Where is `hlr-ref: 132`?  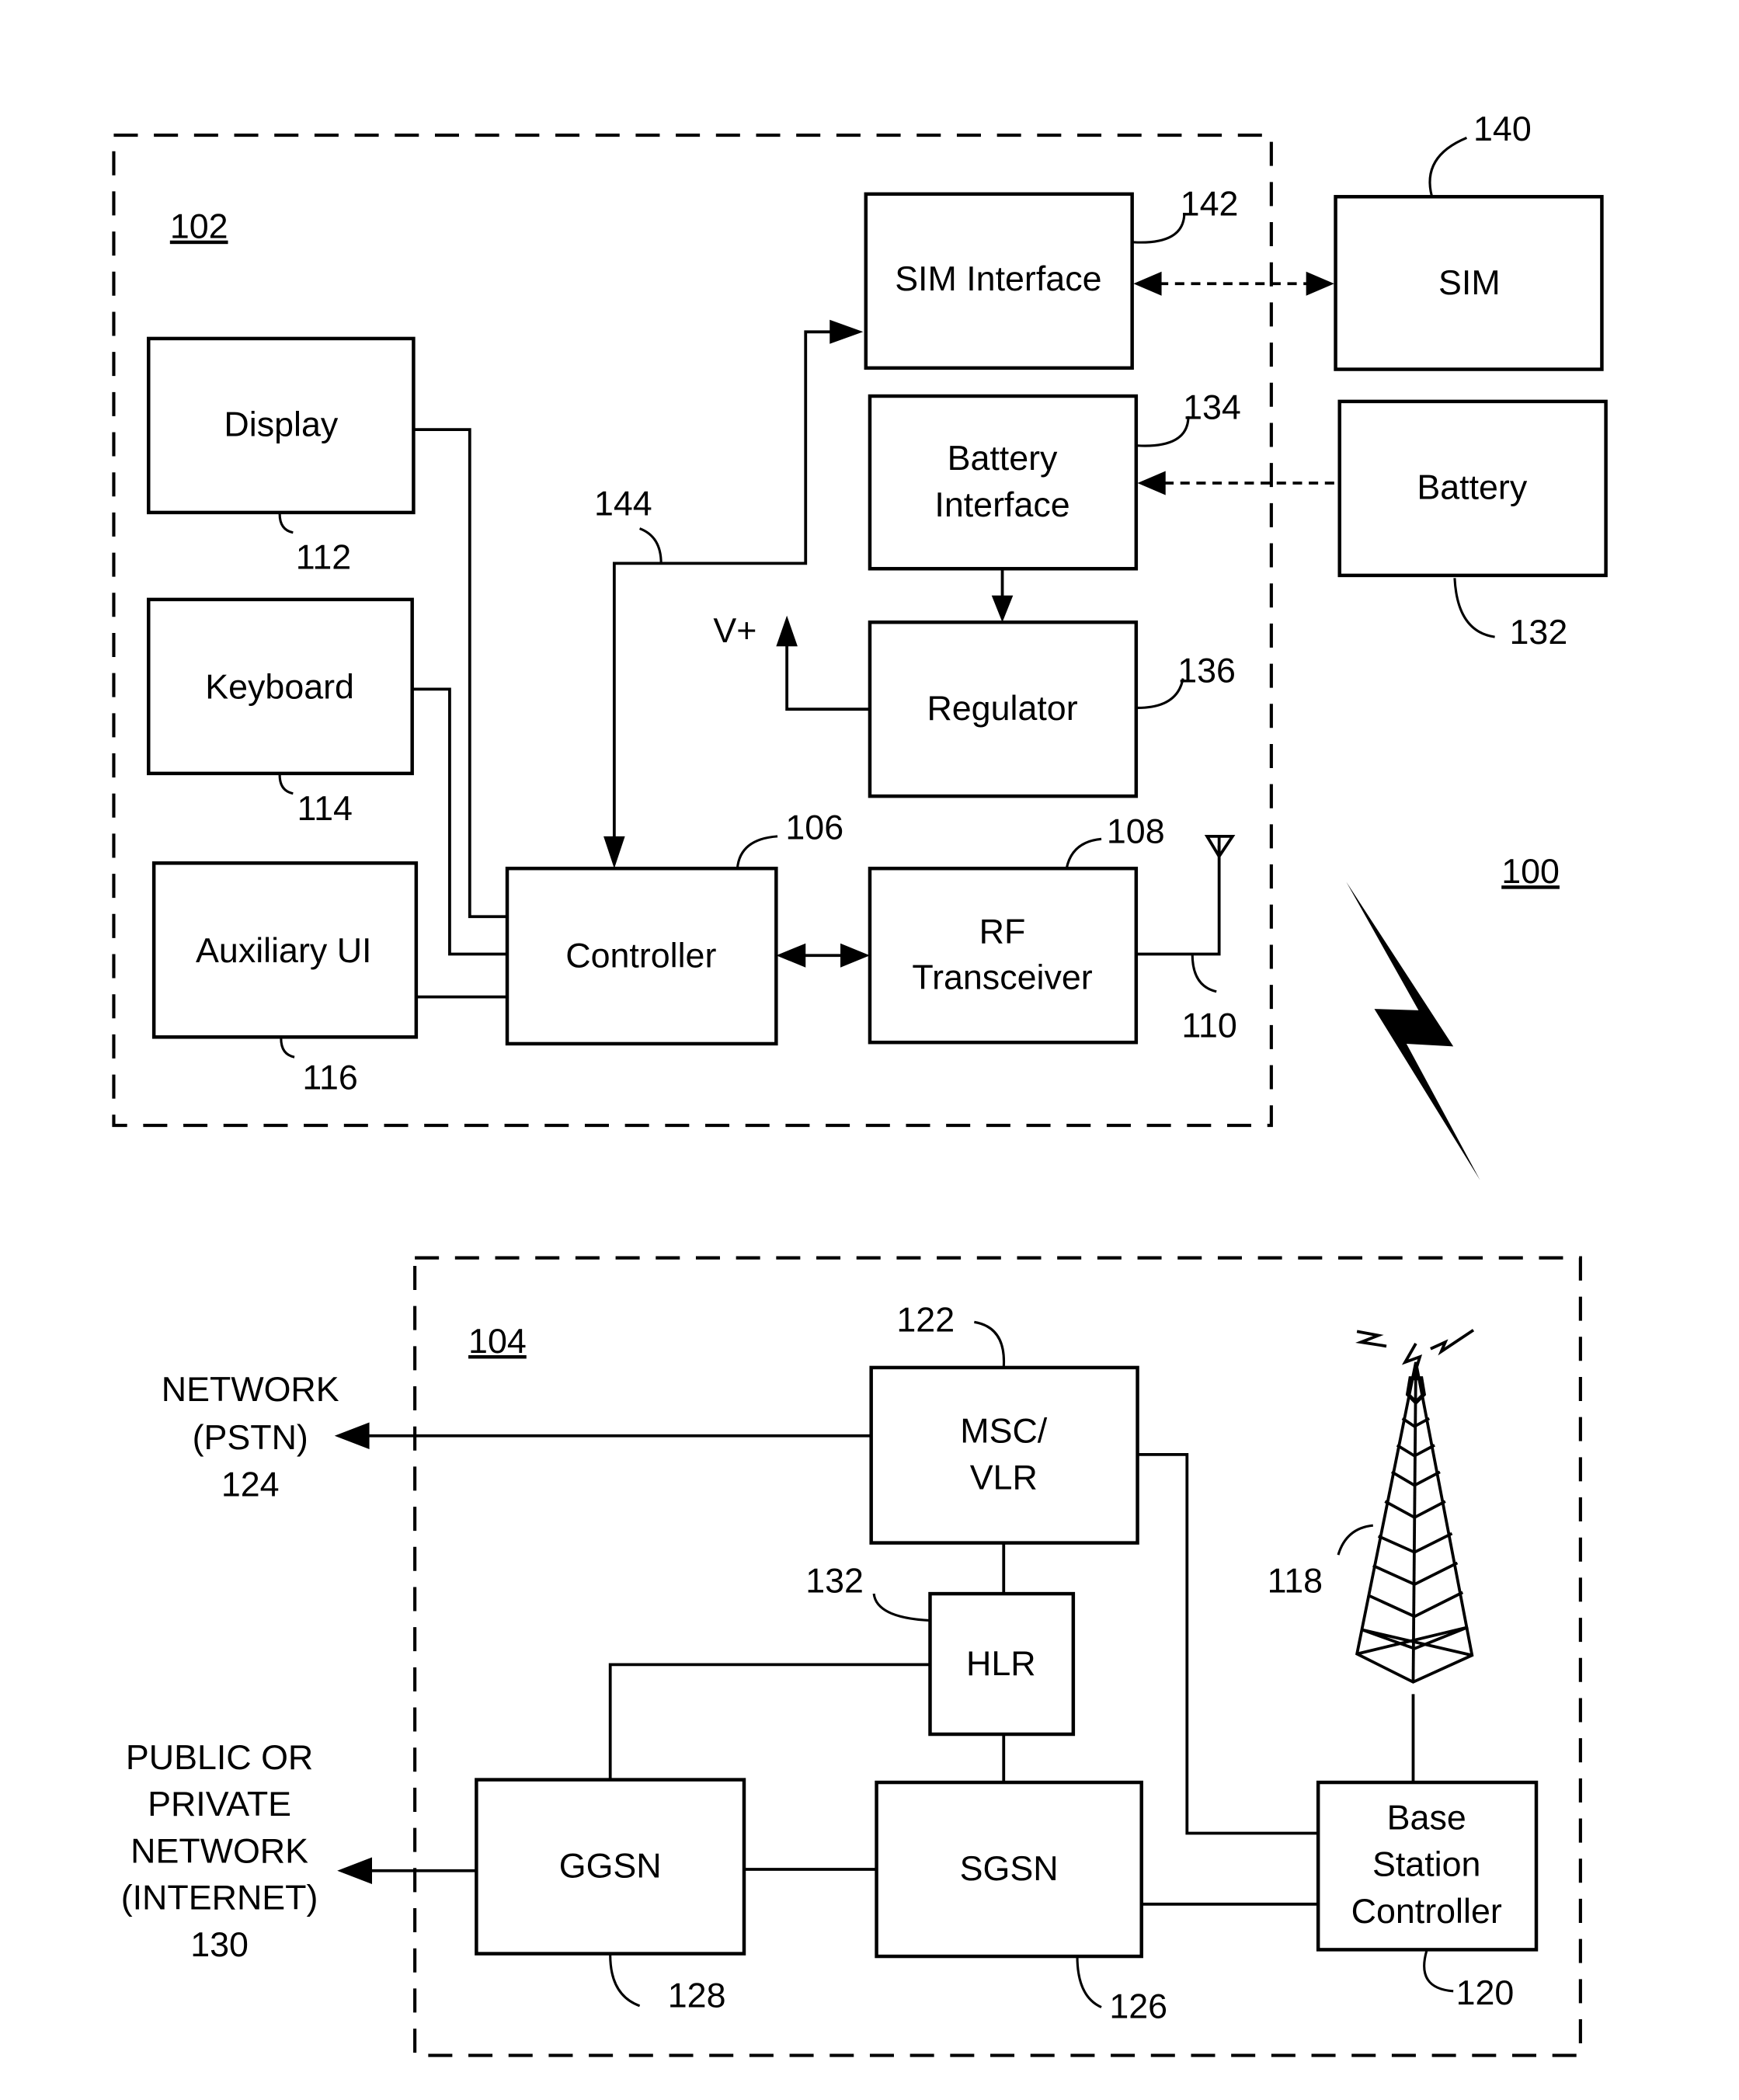
hlr-ref: 132 is located at coordinates (835, 1580).